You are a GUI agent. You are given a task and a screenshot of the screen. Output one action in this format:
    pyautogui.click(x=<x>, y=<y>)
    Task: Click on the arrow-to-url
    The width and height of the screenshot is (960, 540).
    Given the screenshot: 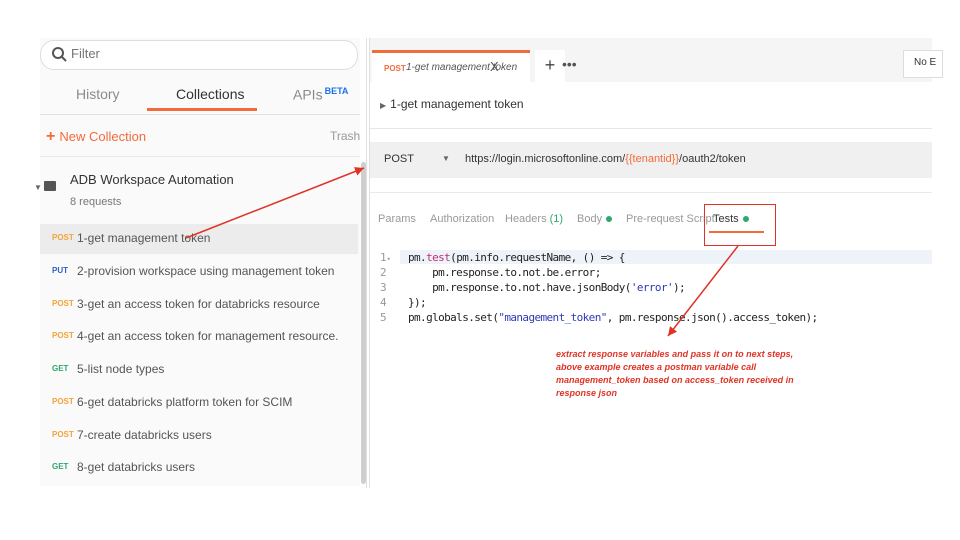 What is the action you would take?
    pyautogui.click(x=275, y=203)
    